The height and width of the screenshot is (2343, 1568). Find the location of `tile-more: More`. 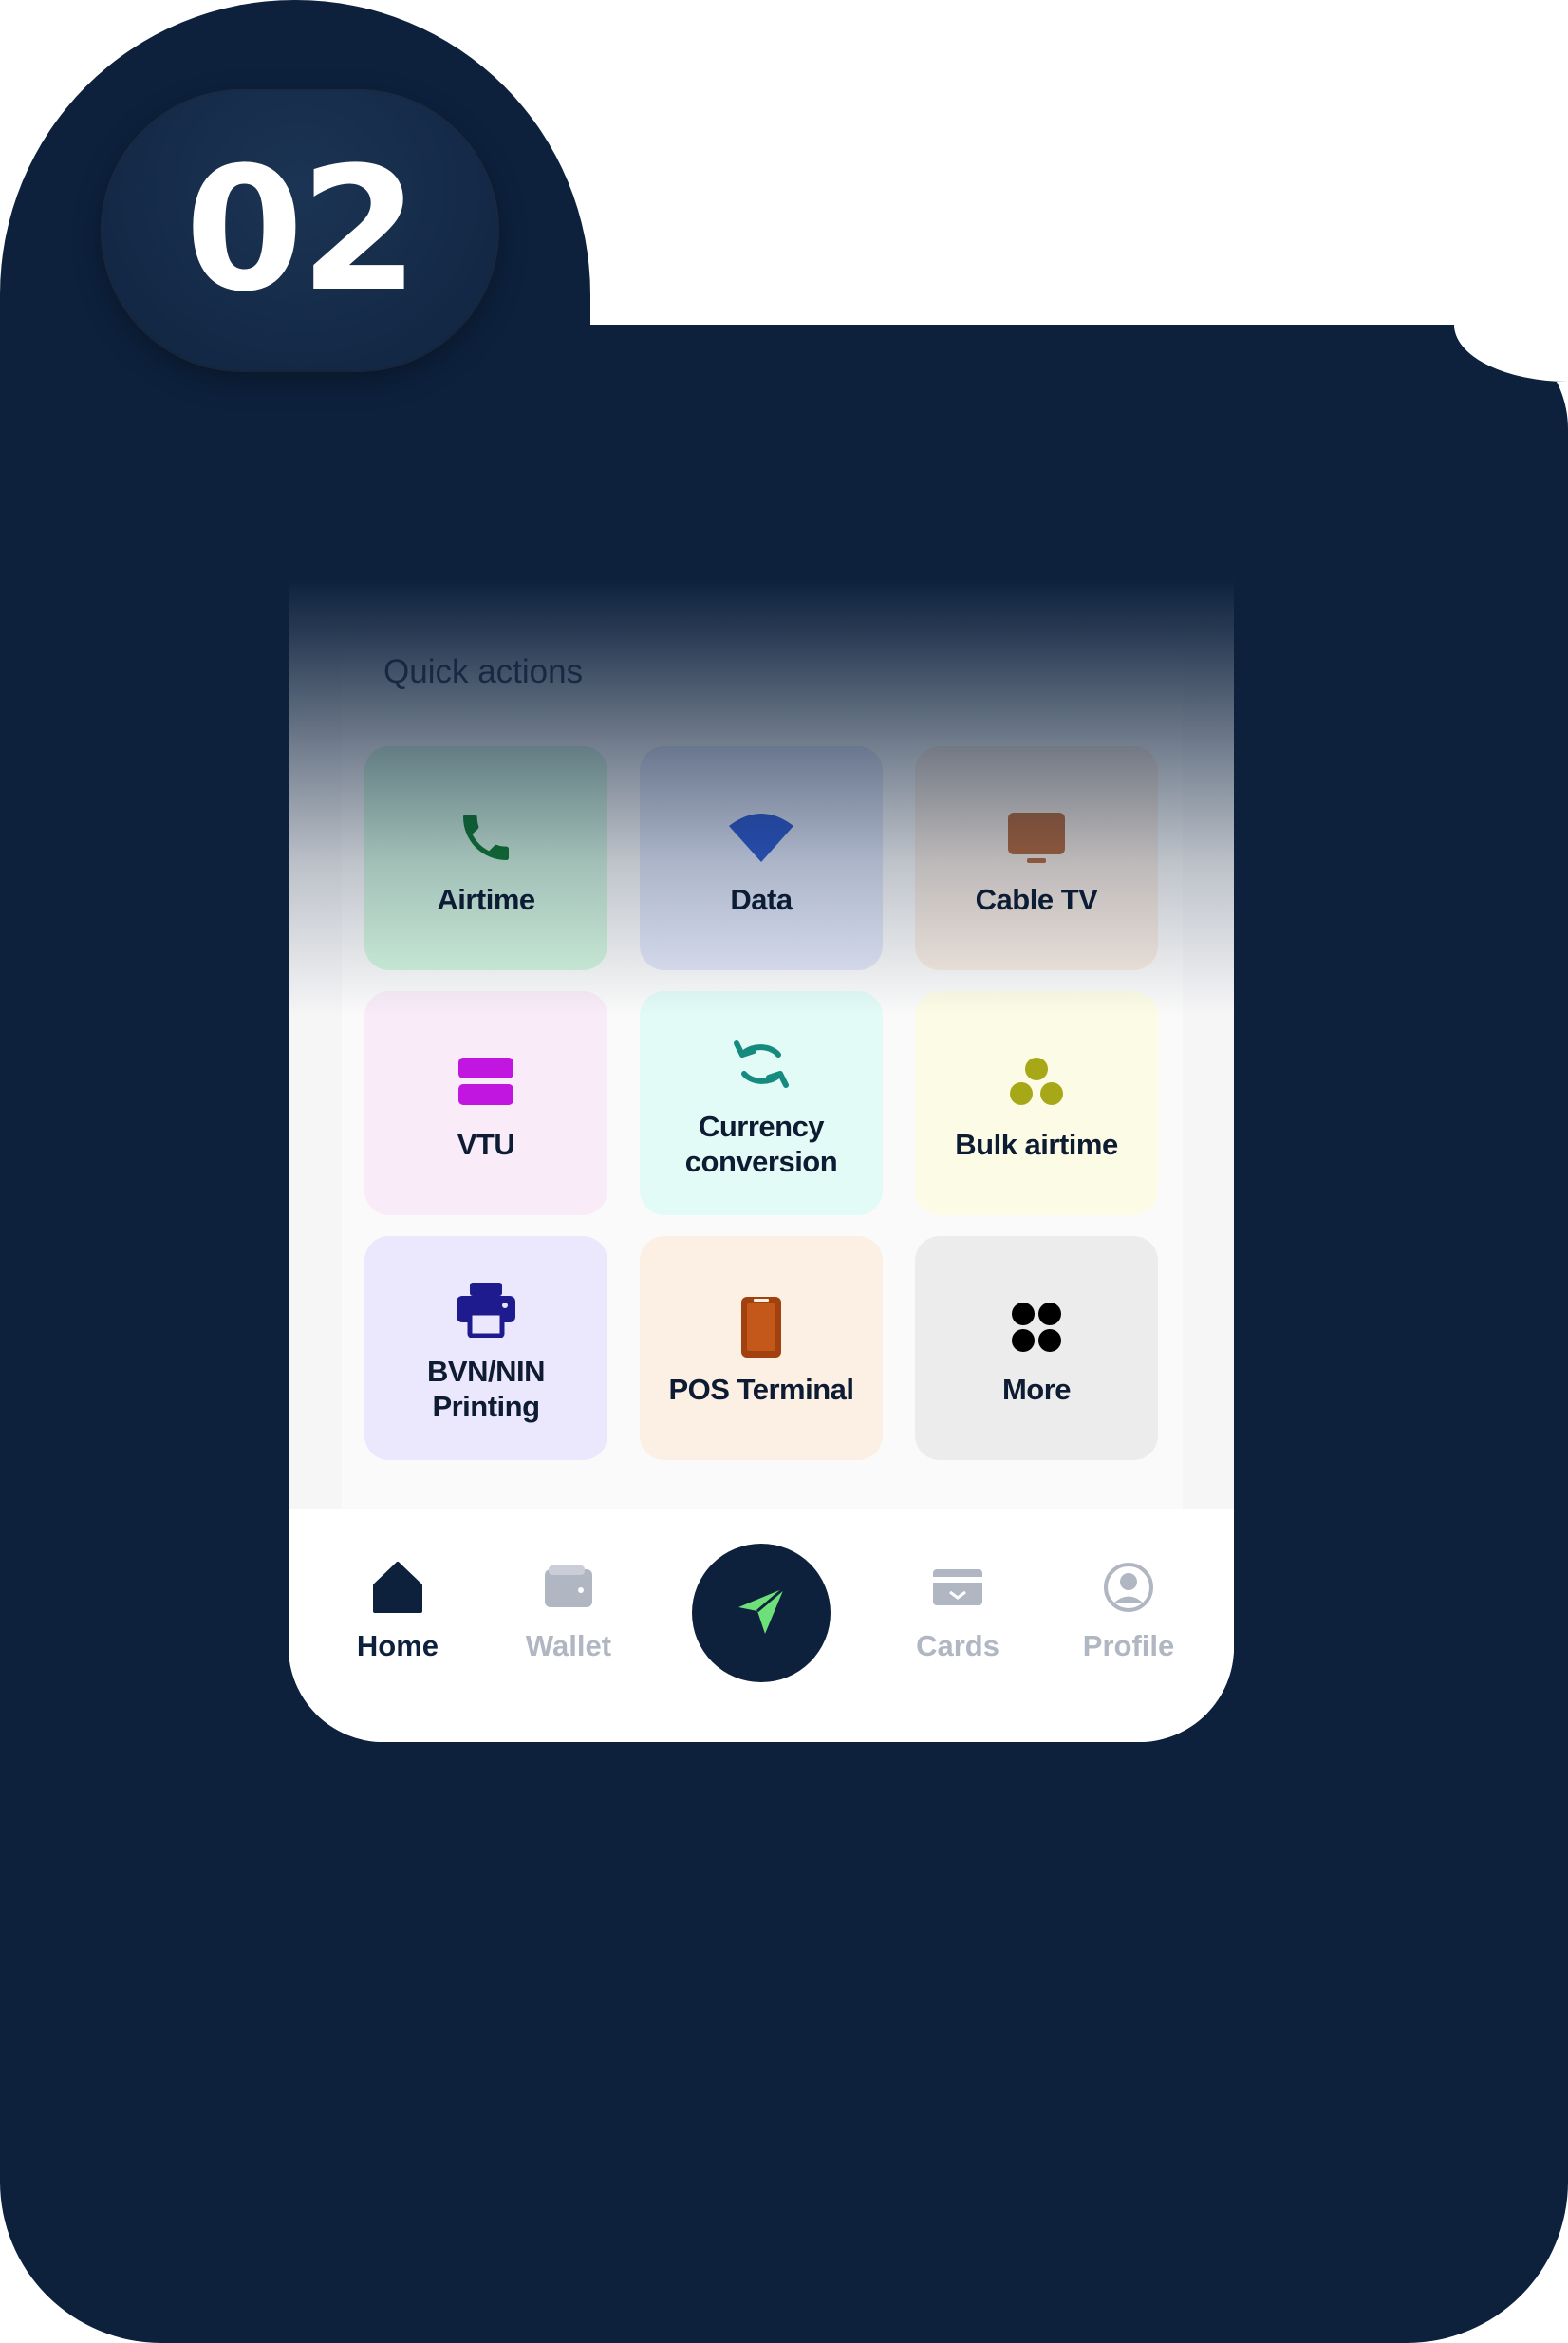

tile-more: More is located at coordinates (1036, 1348).